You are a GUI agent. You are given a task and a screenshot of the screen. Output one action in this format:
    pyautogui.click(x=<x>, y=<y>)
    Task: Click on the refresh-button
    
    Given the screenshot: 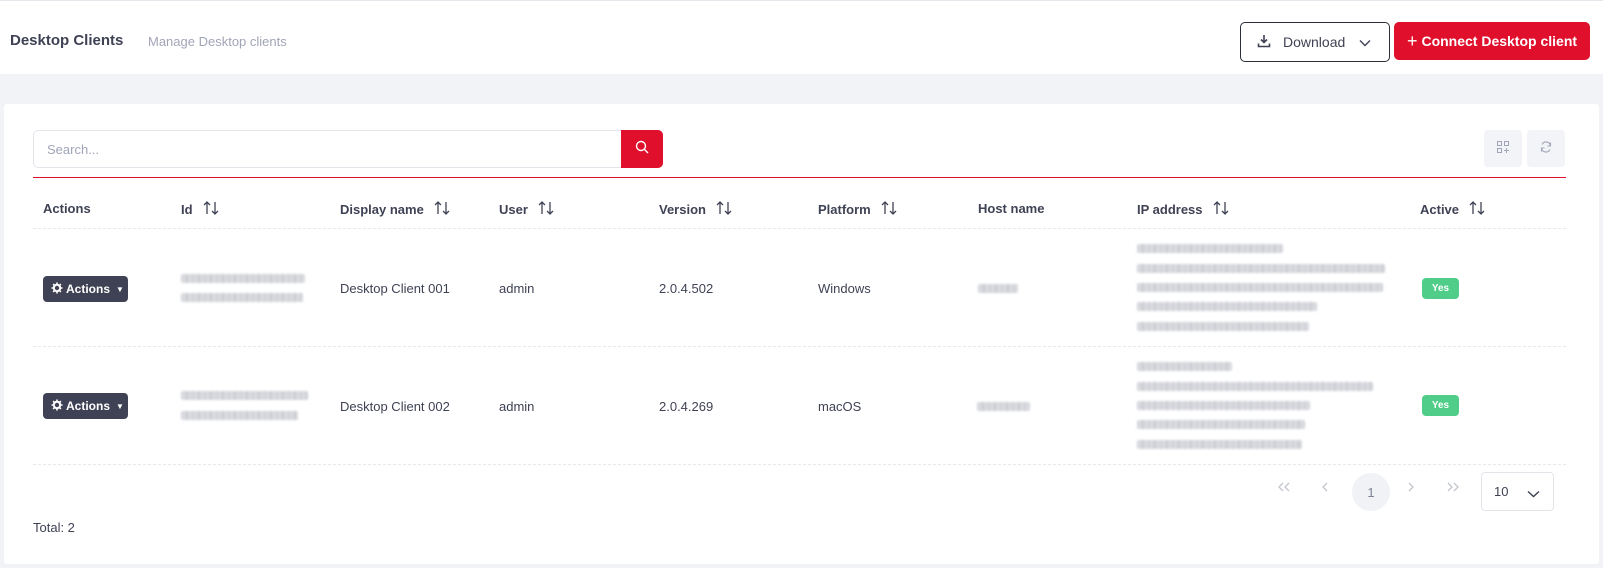 What is the action you would take?
    pyautogui.click(x=1546, y=148)
    